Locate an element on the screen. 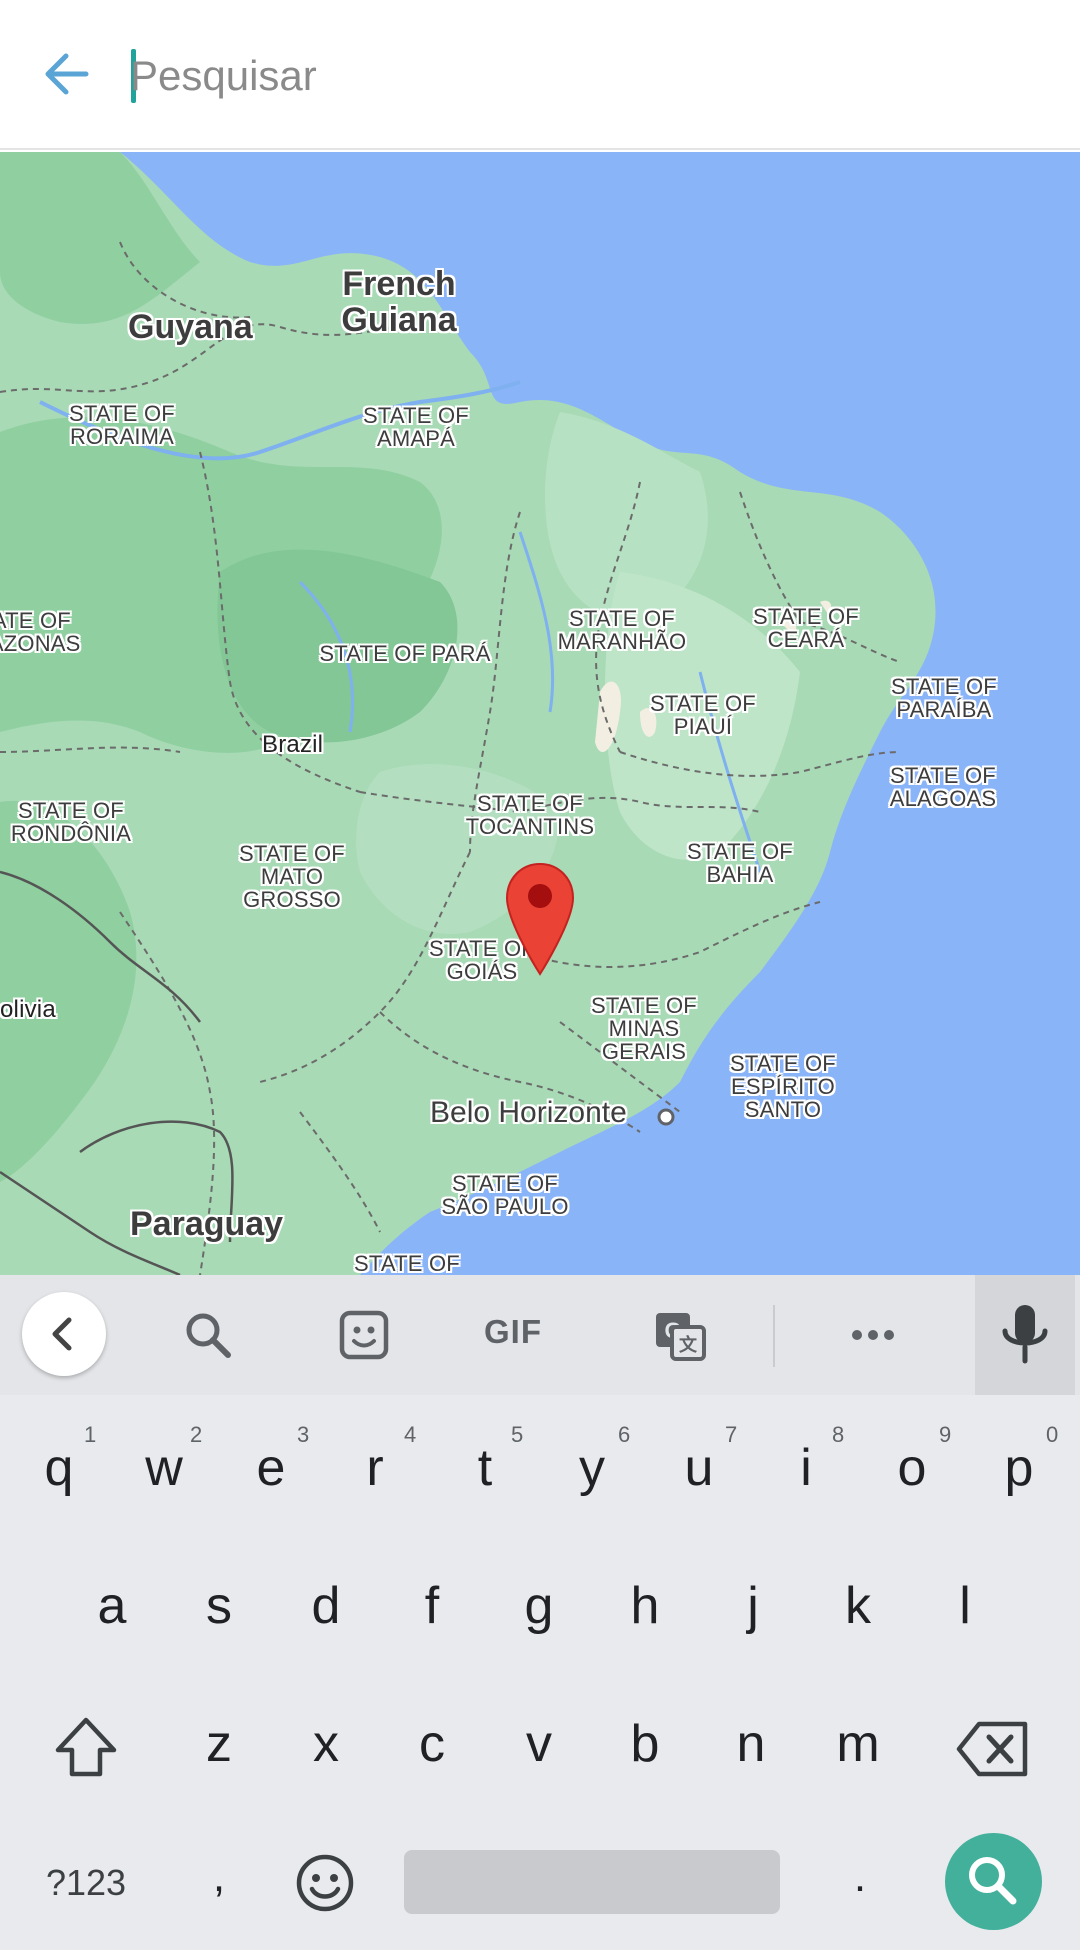 This screenshot has height=1950, width=1080. gif-icon: GIF is located at coordinates (513, 1332).